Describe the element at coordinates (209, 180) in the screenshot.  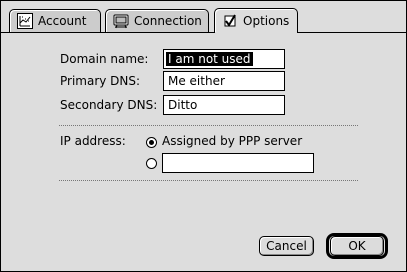
I see `divider-bottom` at that location.